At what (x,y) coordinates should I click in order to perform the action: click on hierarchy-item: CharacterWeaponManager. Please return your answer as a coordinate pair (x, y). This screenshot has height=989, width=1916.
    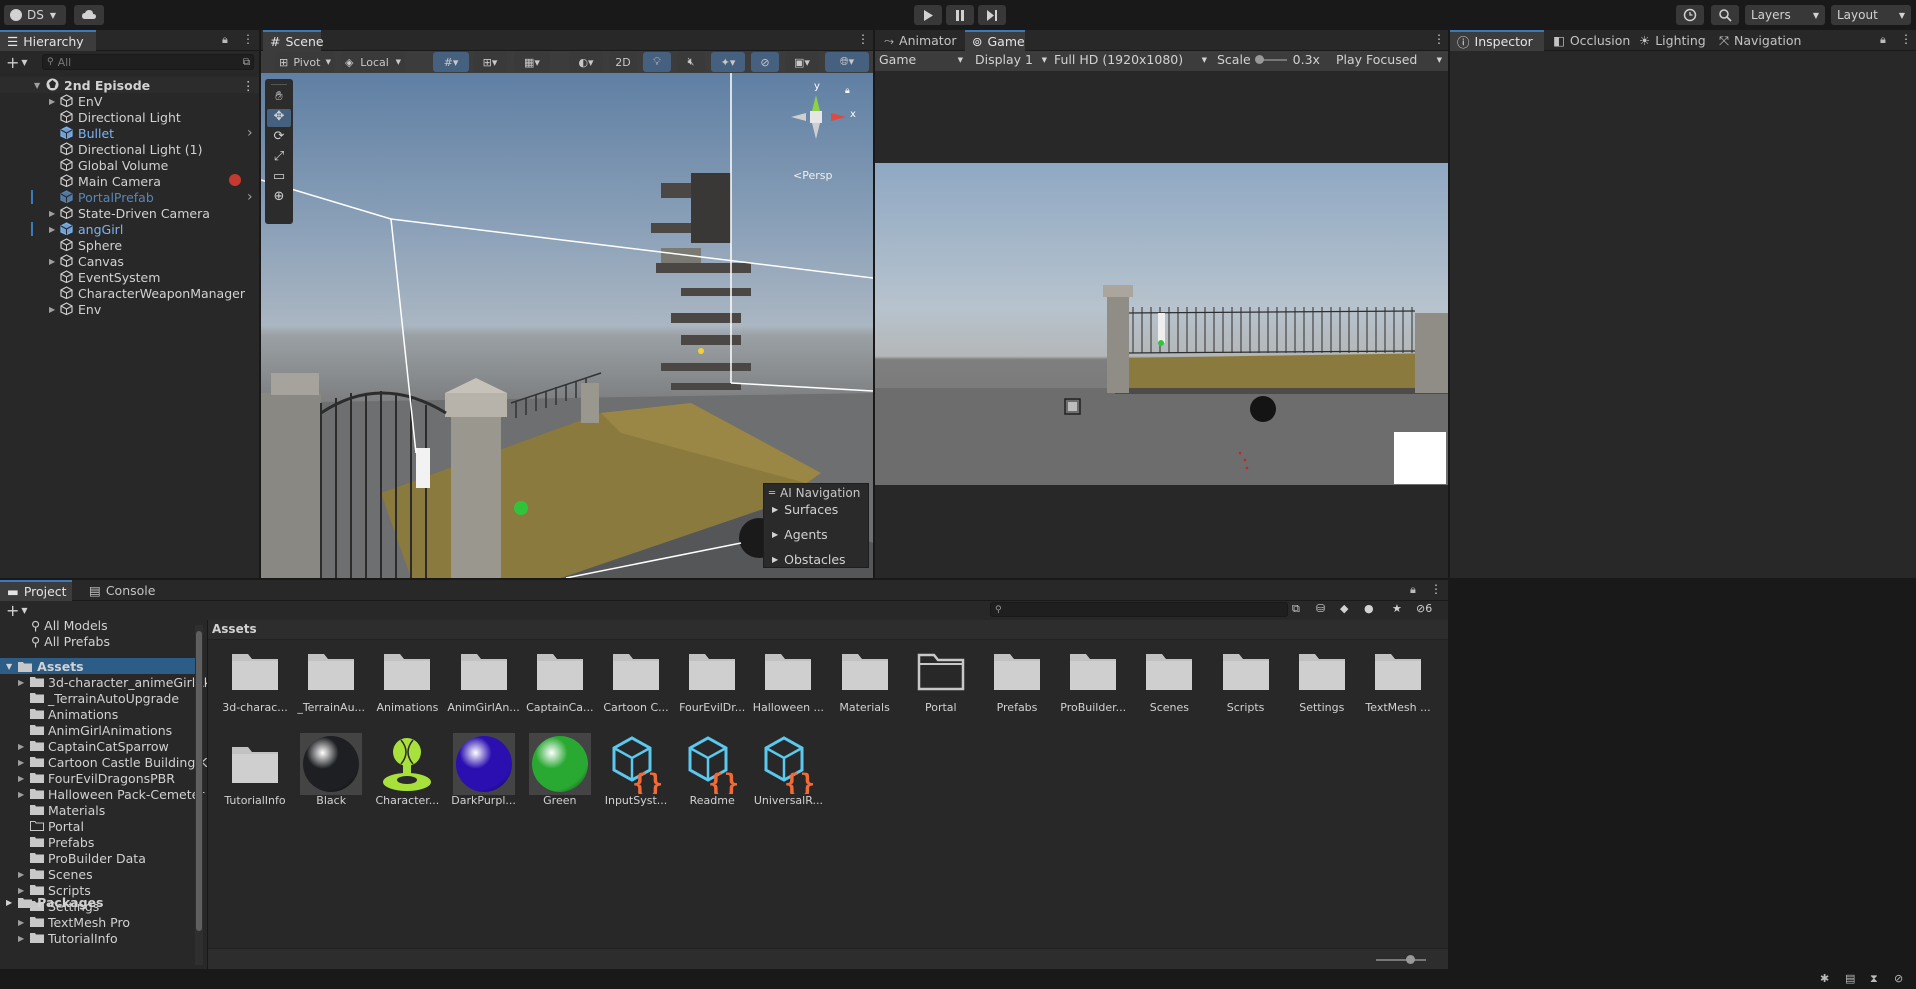
    Looking at the image, I should click on (129, 293).